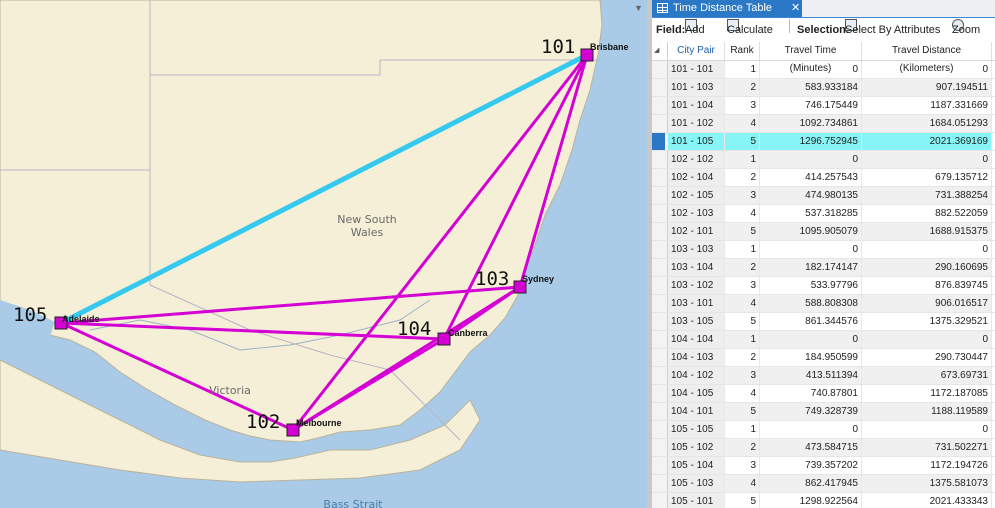  I want to click on table-row: 101 - 102 4 1092.734861 1684.051293, so click(823, 124).